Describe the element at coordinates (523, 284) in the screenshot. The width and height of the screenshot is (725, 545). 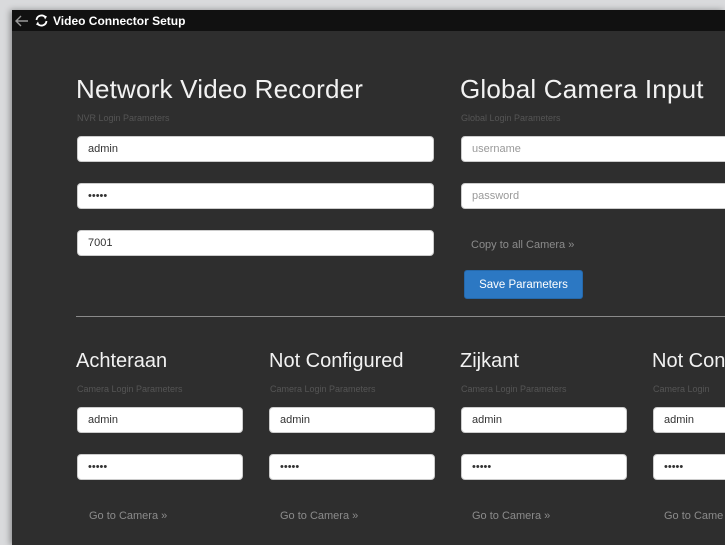
I see `save-parameters-button: Save Parameters` at that location.